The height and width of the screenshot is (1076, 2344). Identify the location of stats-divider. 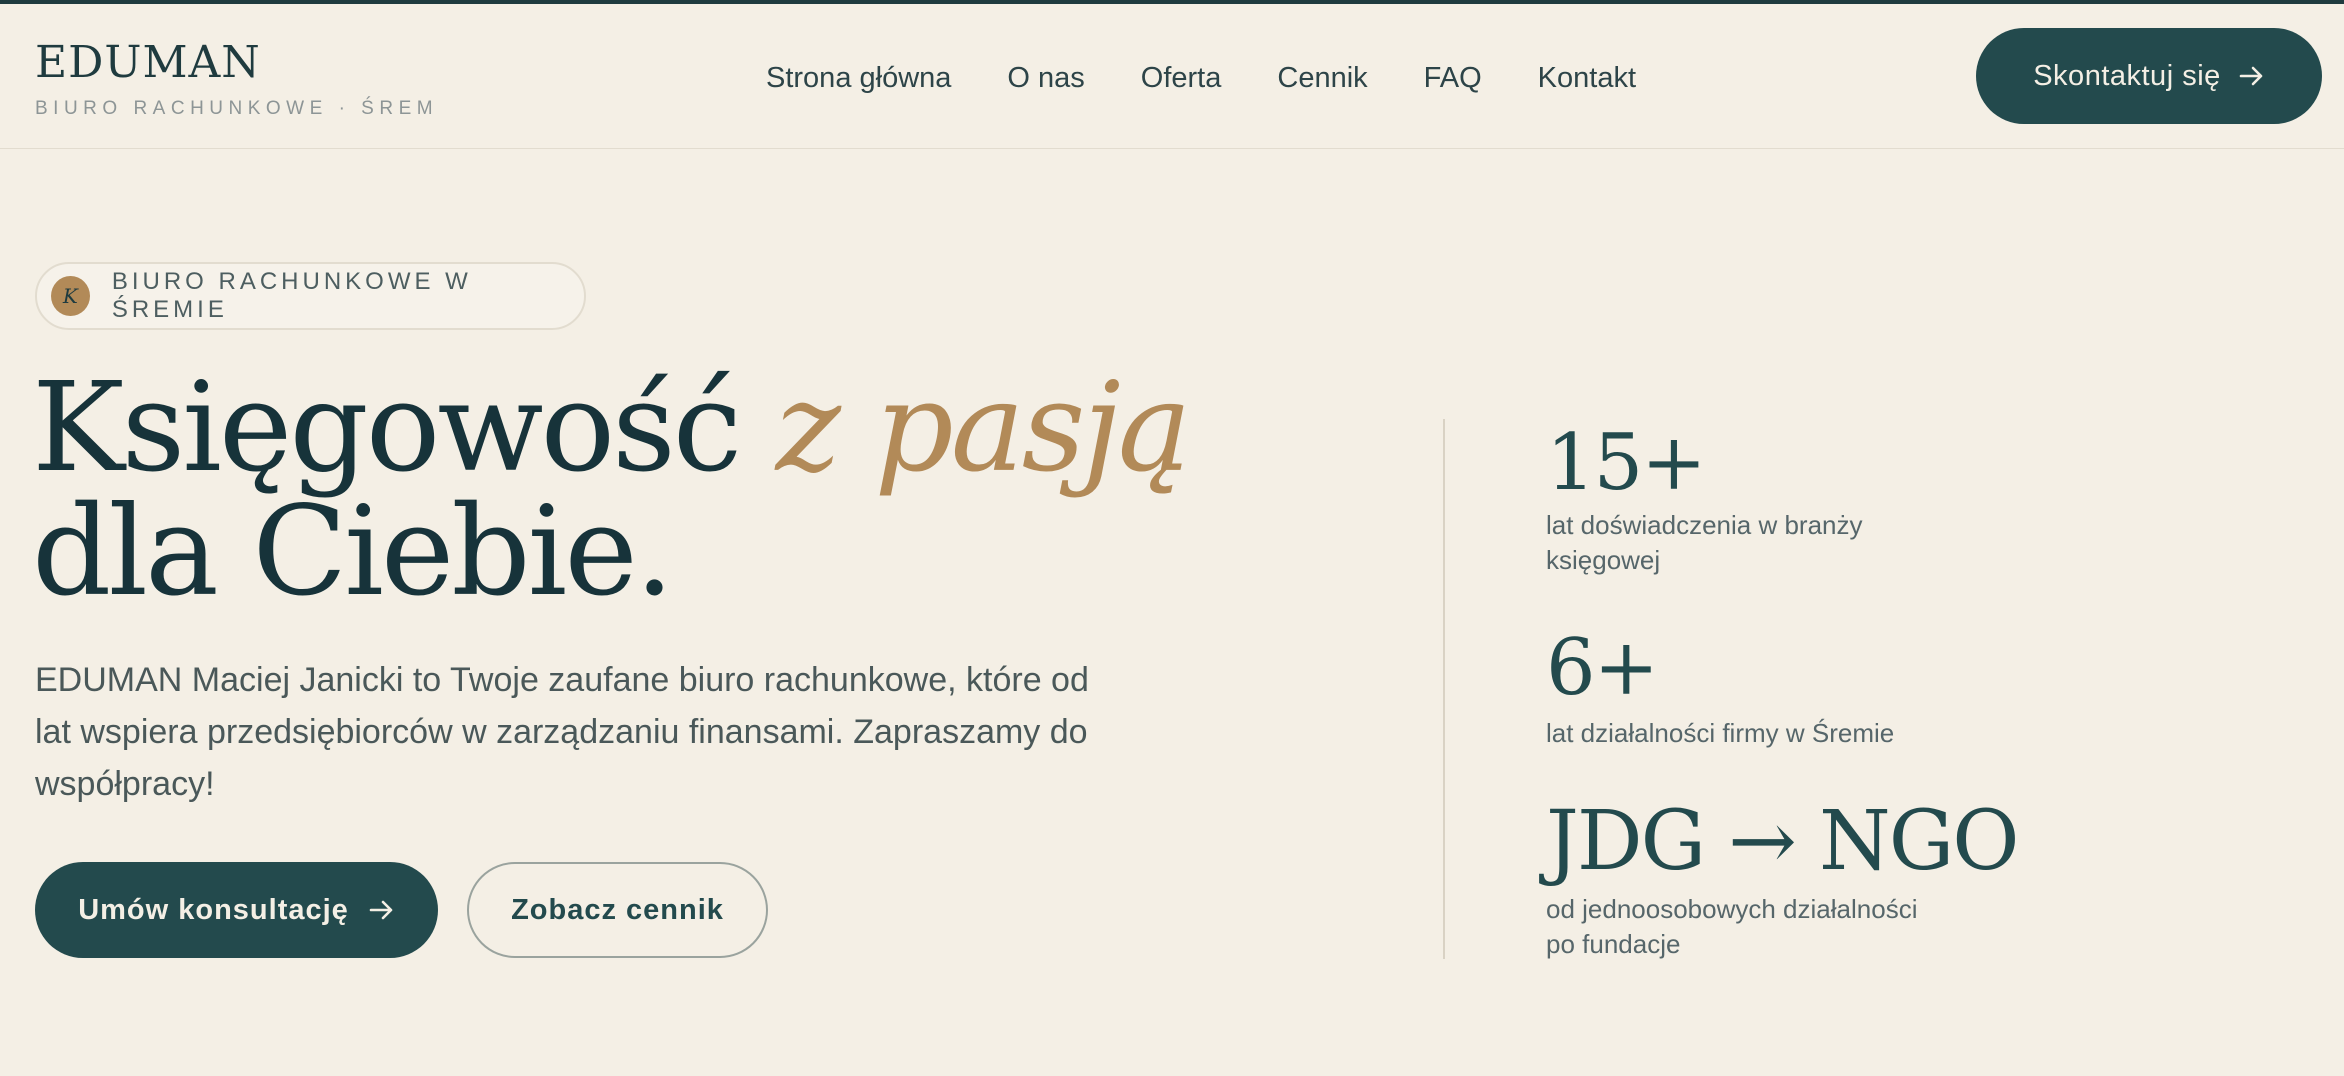
(1444, 689).